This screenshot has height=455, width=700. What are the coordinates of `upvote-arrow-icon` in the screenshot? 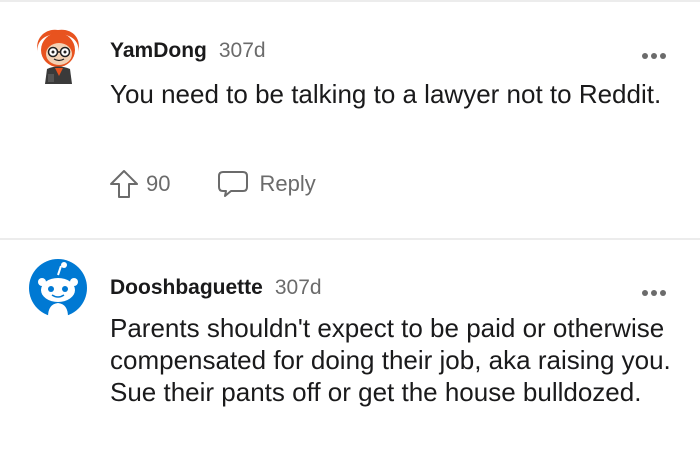 It's located at (124, 184).